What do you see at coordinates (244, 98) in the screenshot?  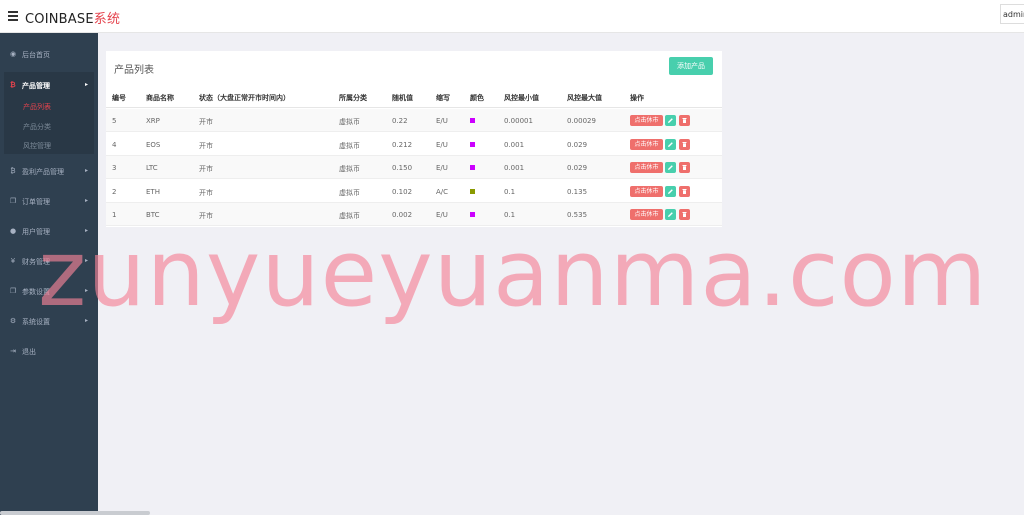 I see `column-header: 状态（大盘正常开市时间内）` at bounding box center [244, 98].